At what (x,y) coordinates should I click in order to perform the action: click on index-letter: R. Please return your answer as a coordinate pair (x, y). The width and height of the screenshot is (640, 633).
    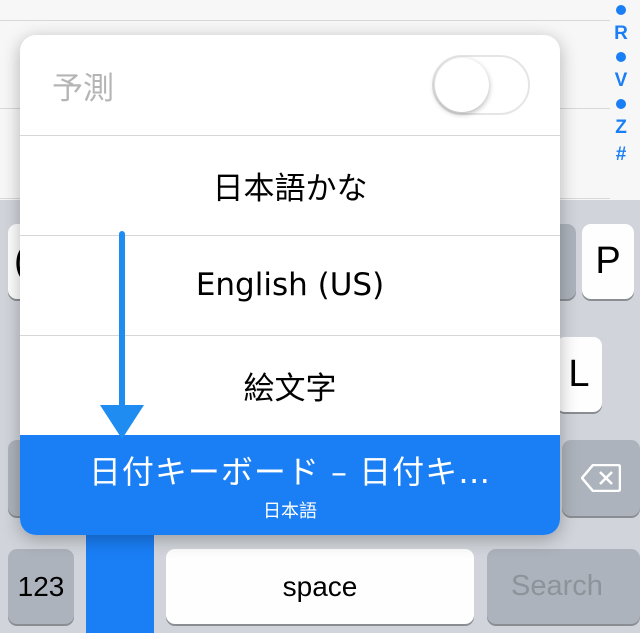
    Looking at the image, I should click on (621, 33).